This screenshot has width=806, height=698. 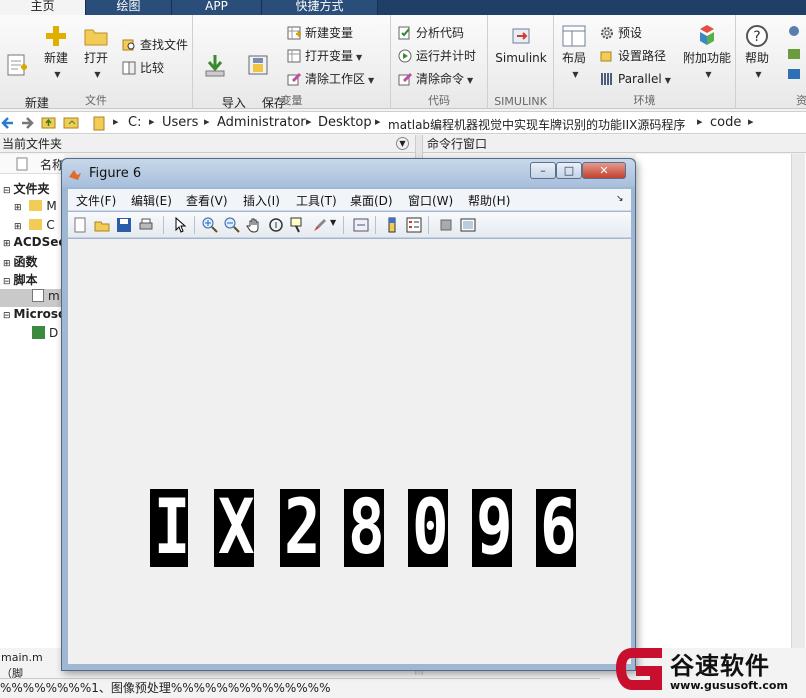 I want to click on layout-button: 布局 ▼, so click(x=574, y=52).